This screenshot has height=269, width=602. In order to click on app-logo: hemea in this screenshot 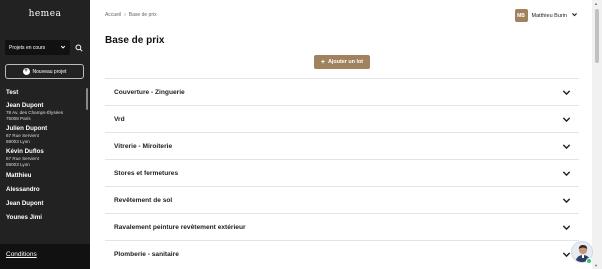, I will do `click(45, 14)`.